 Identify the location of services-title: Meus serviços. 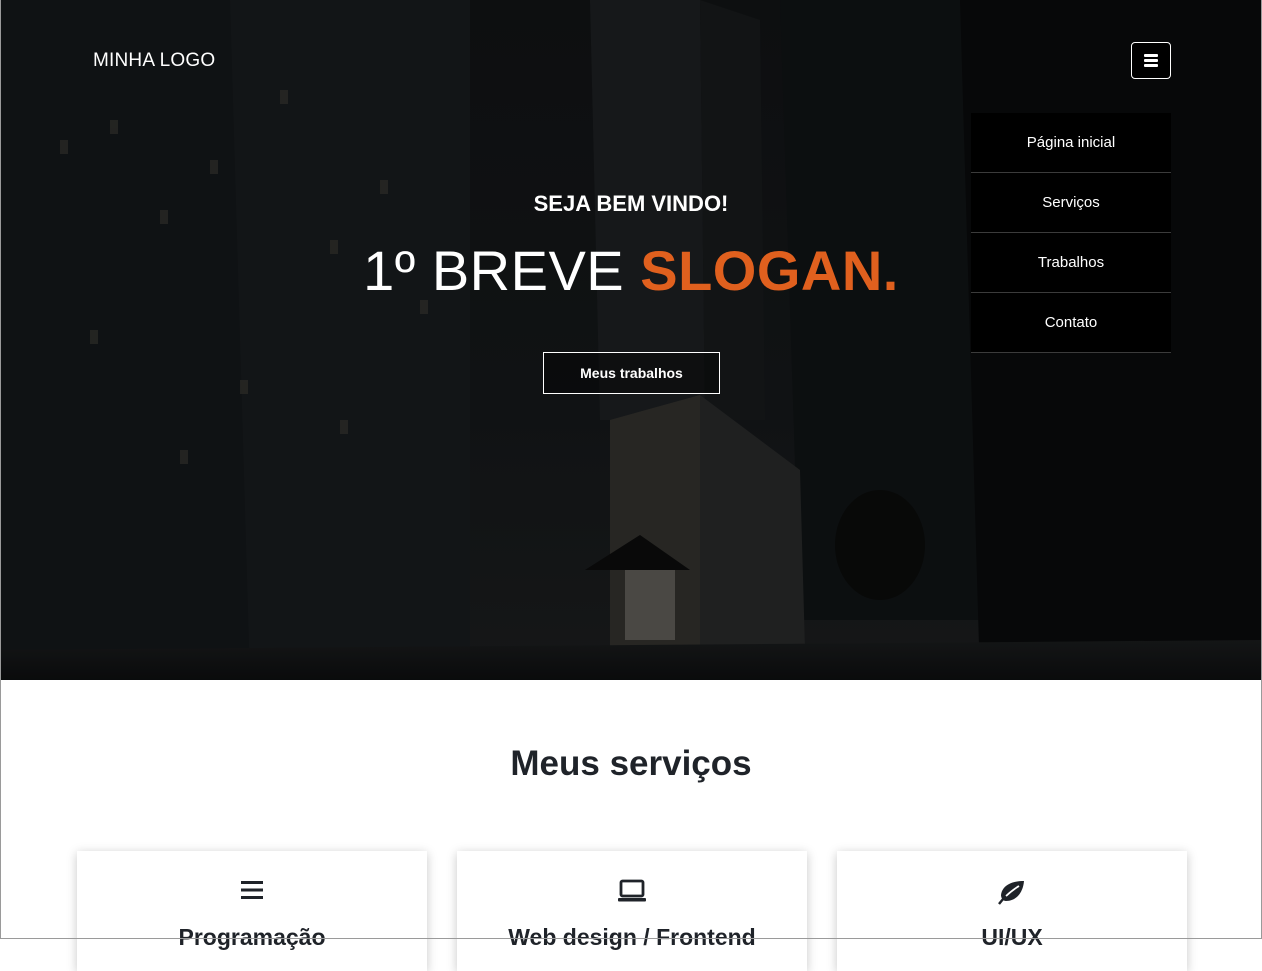
(631, 763).